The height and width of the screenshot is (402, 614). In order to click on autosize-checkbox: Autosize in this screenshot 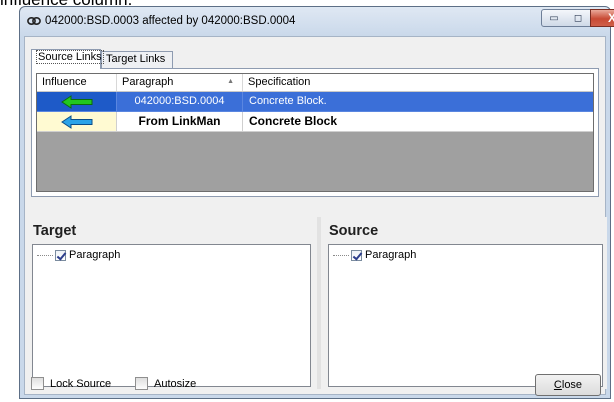, I will do `click(165, 383)`.